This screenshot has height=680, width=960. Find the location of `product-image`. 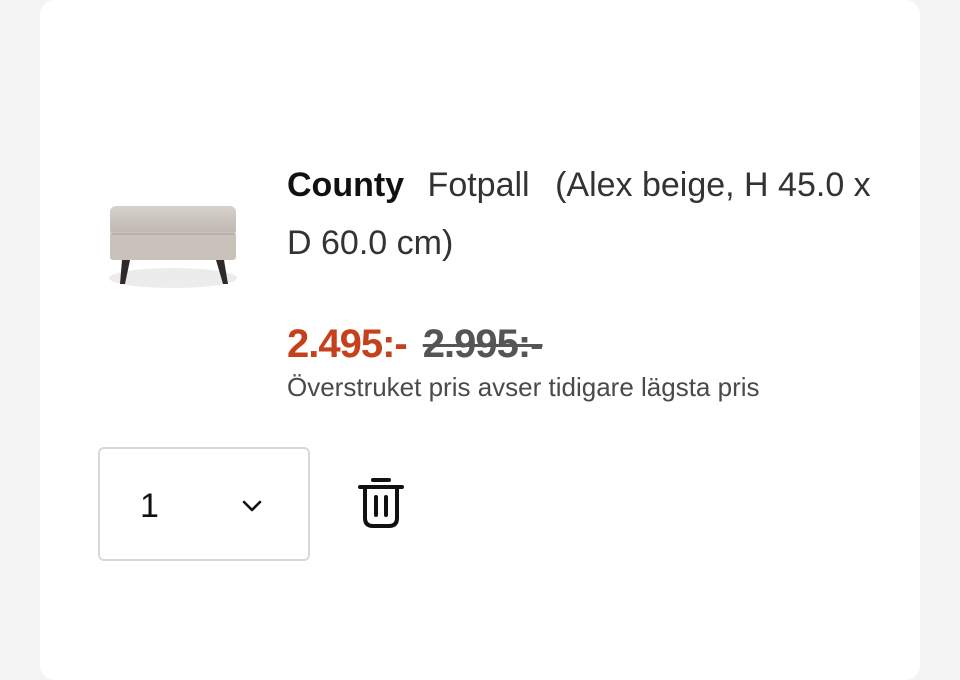

product-image is located at coordinates (173, 247).